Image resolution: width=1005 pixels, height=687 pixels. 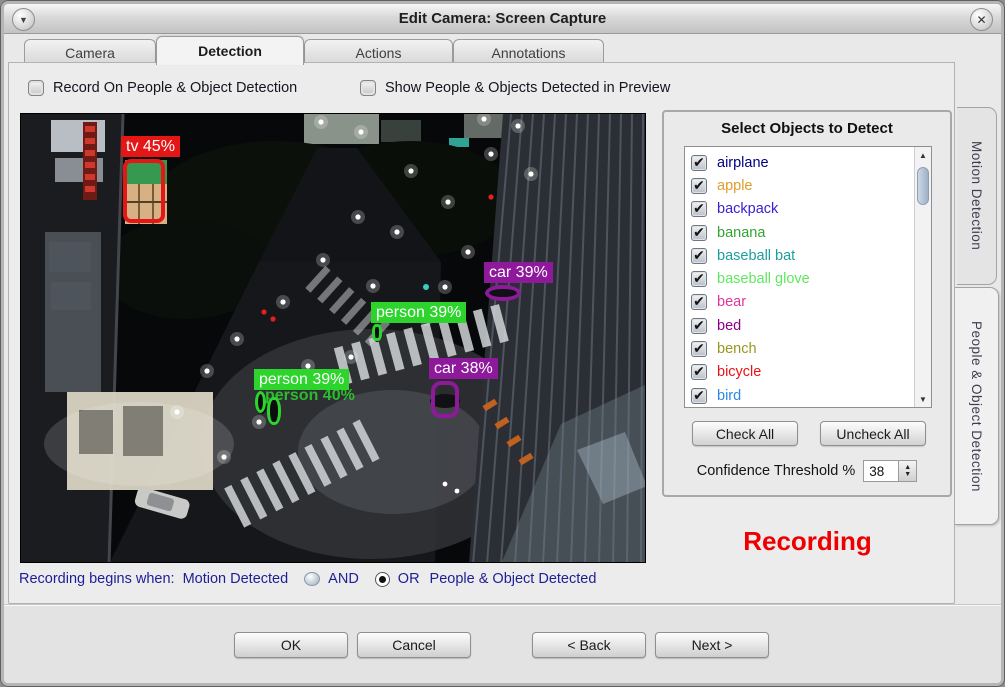 What do you see at coordinates (908, 474) in the screenshot?
I see `spinner-down-icon: ▼` at bounding box center [908, 474].